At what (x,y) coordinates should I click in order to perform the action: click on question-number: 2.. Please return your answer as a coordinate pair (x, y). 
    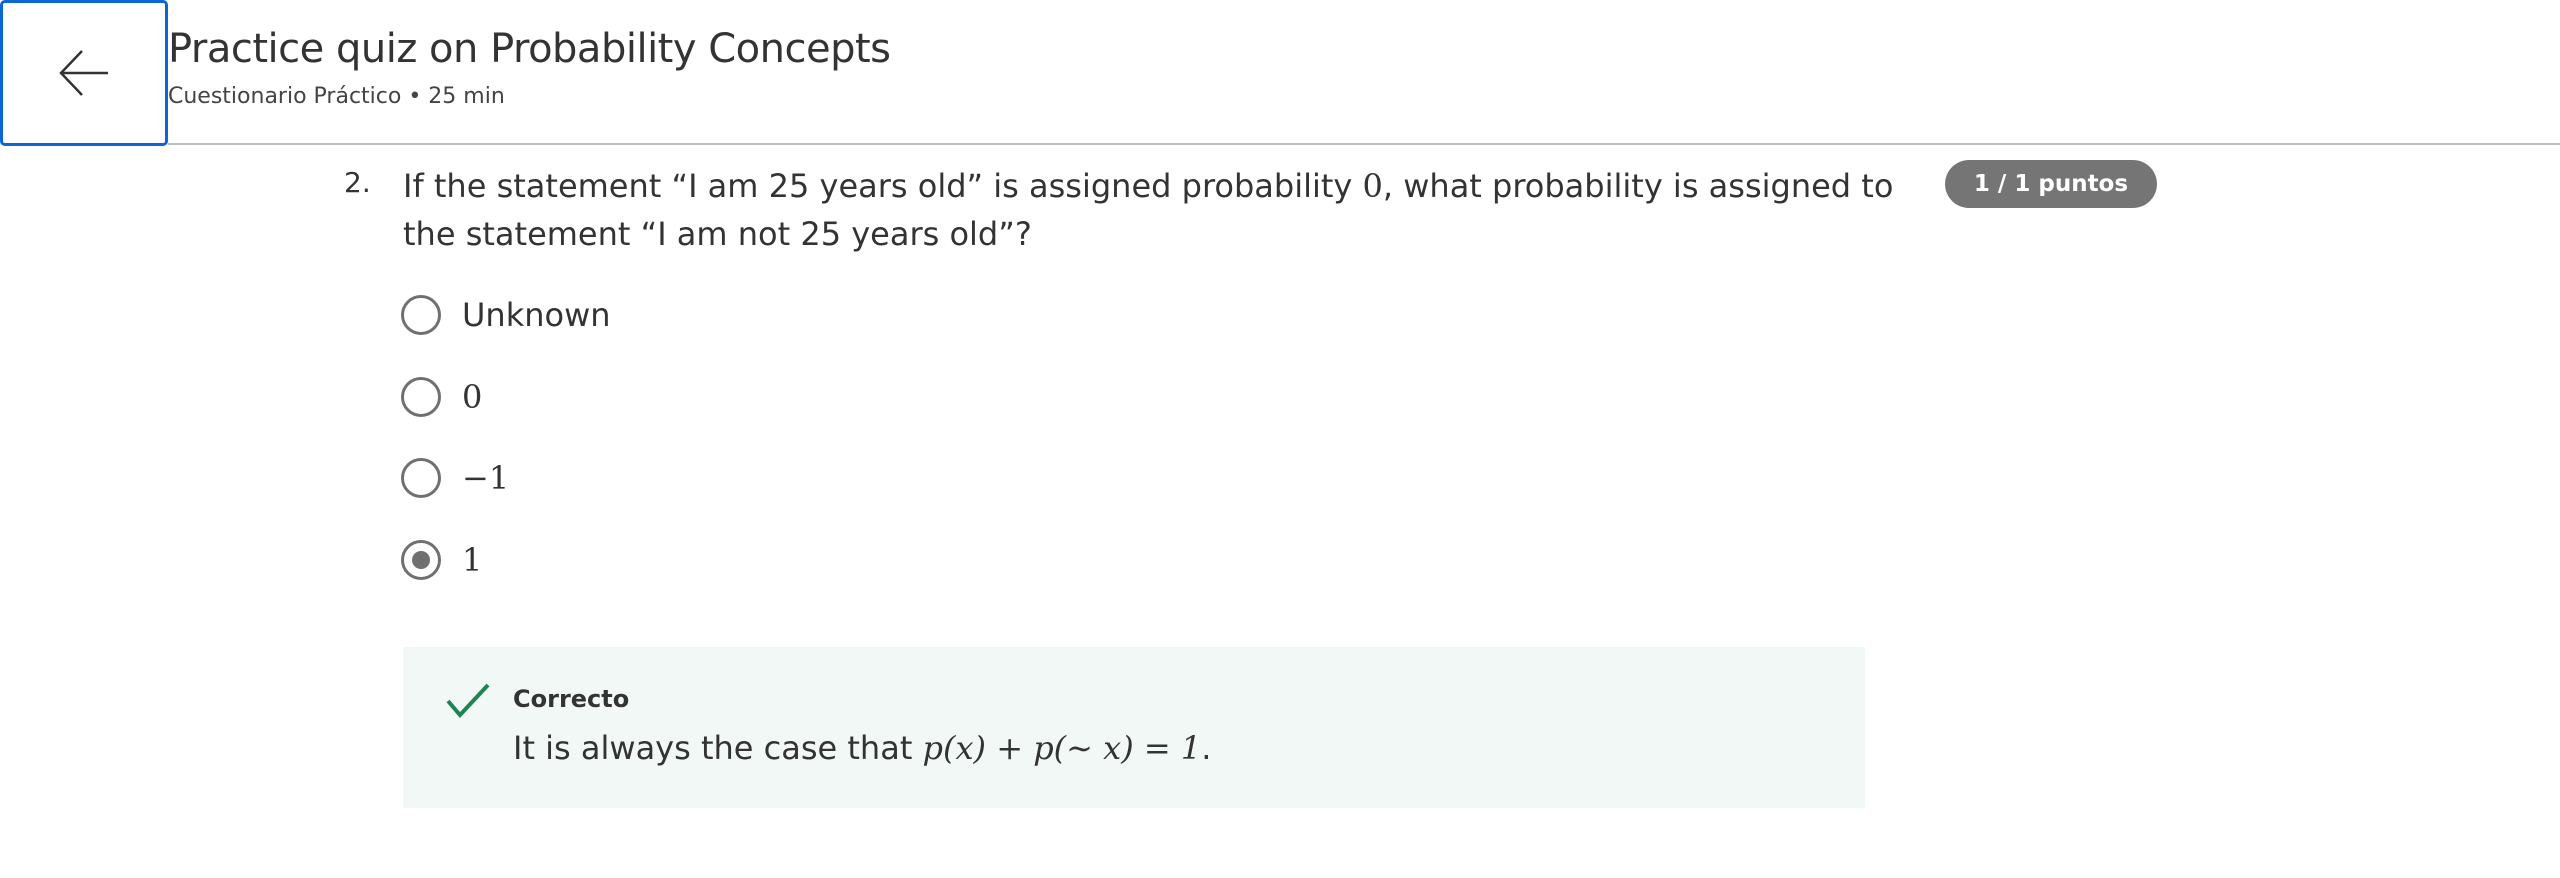
    Looking at the image, I should click on (357, 182).